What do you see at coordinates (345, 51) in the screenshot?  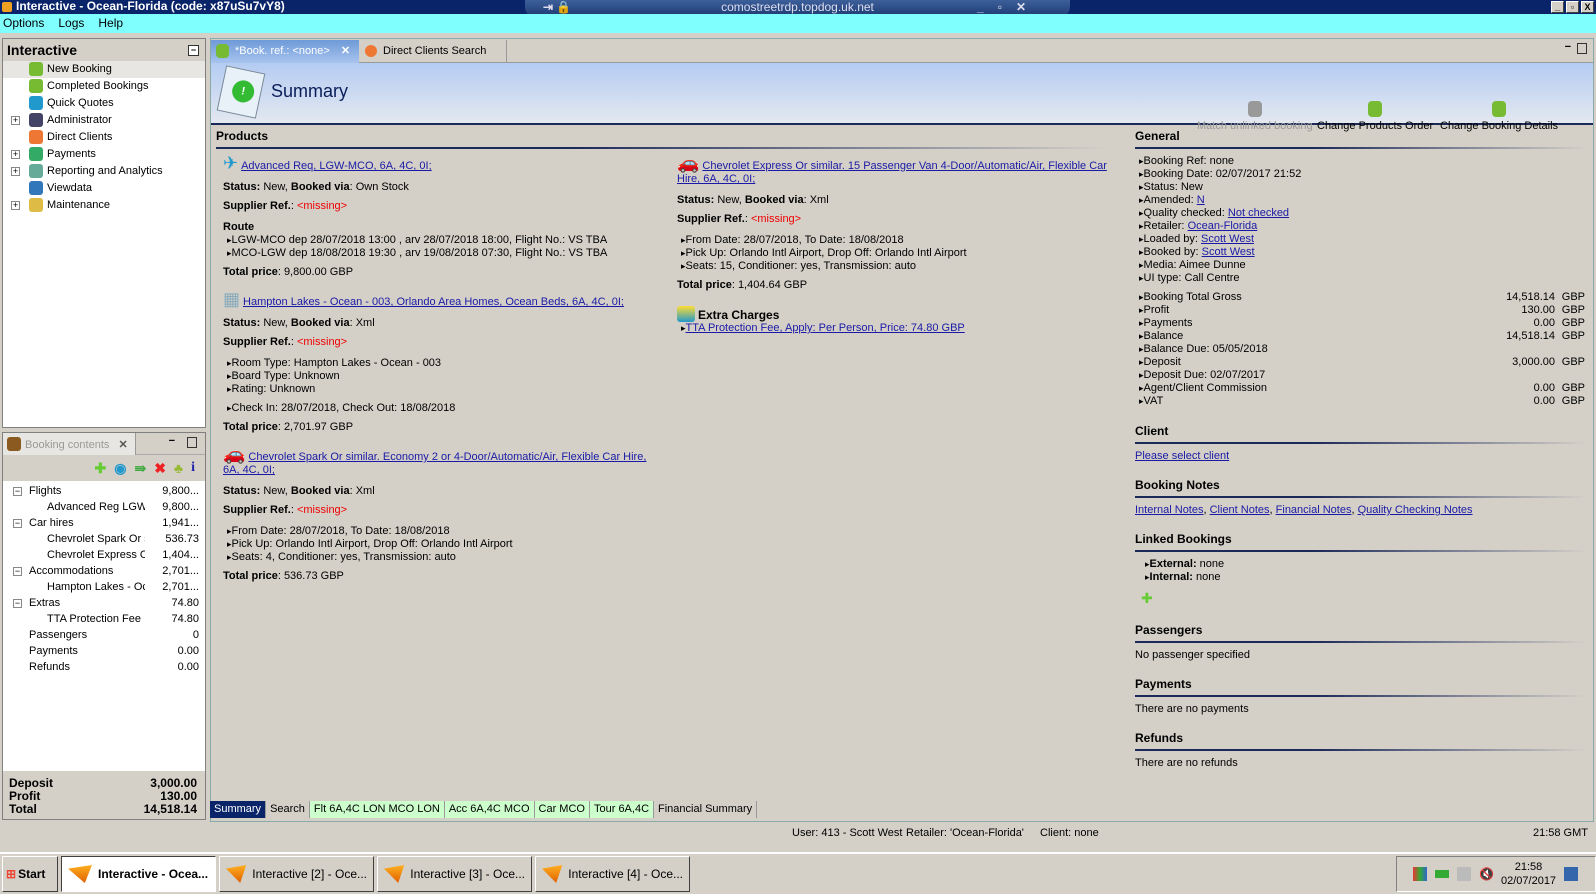 I see `close-tab-icon: ✕` at bounding box center [345, 51].